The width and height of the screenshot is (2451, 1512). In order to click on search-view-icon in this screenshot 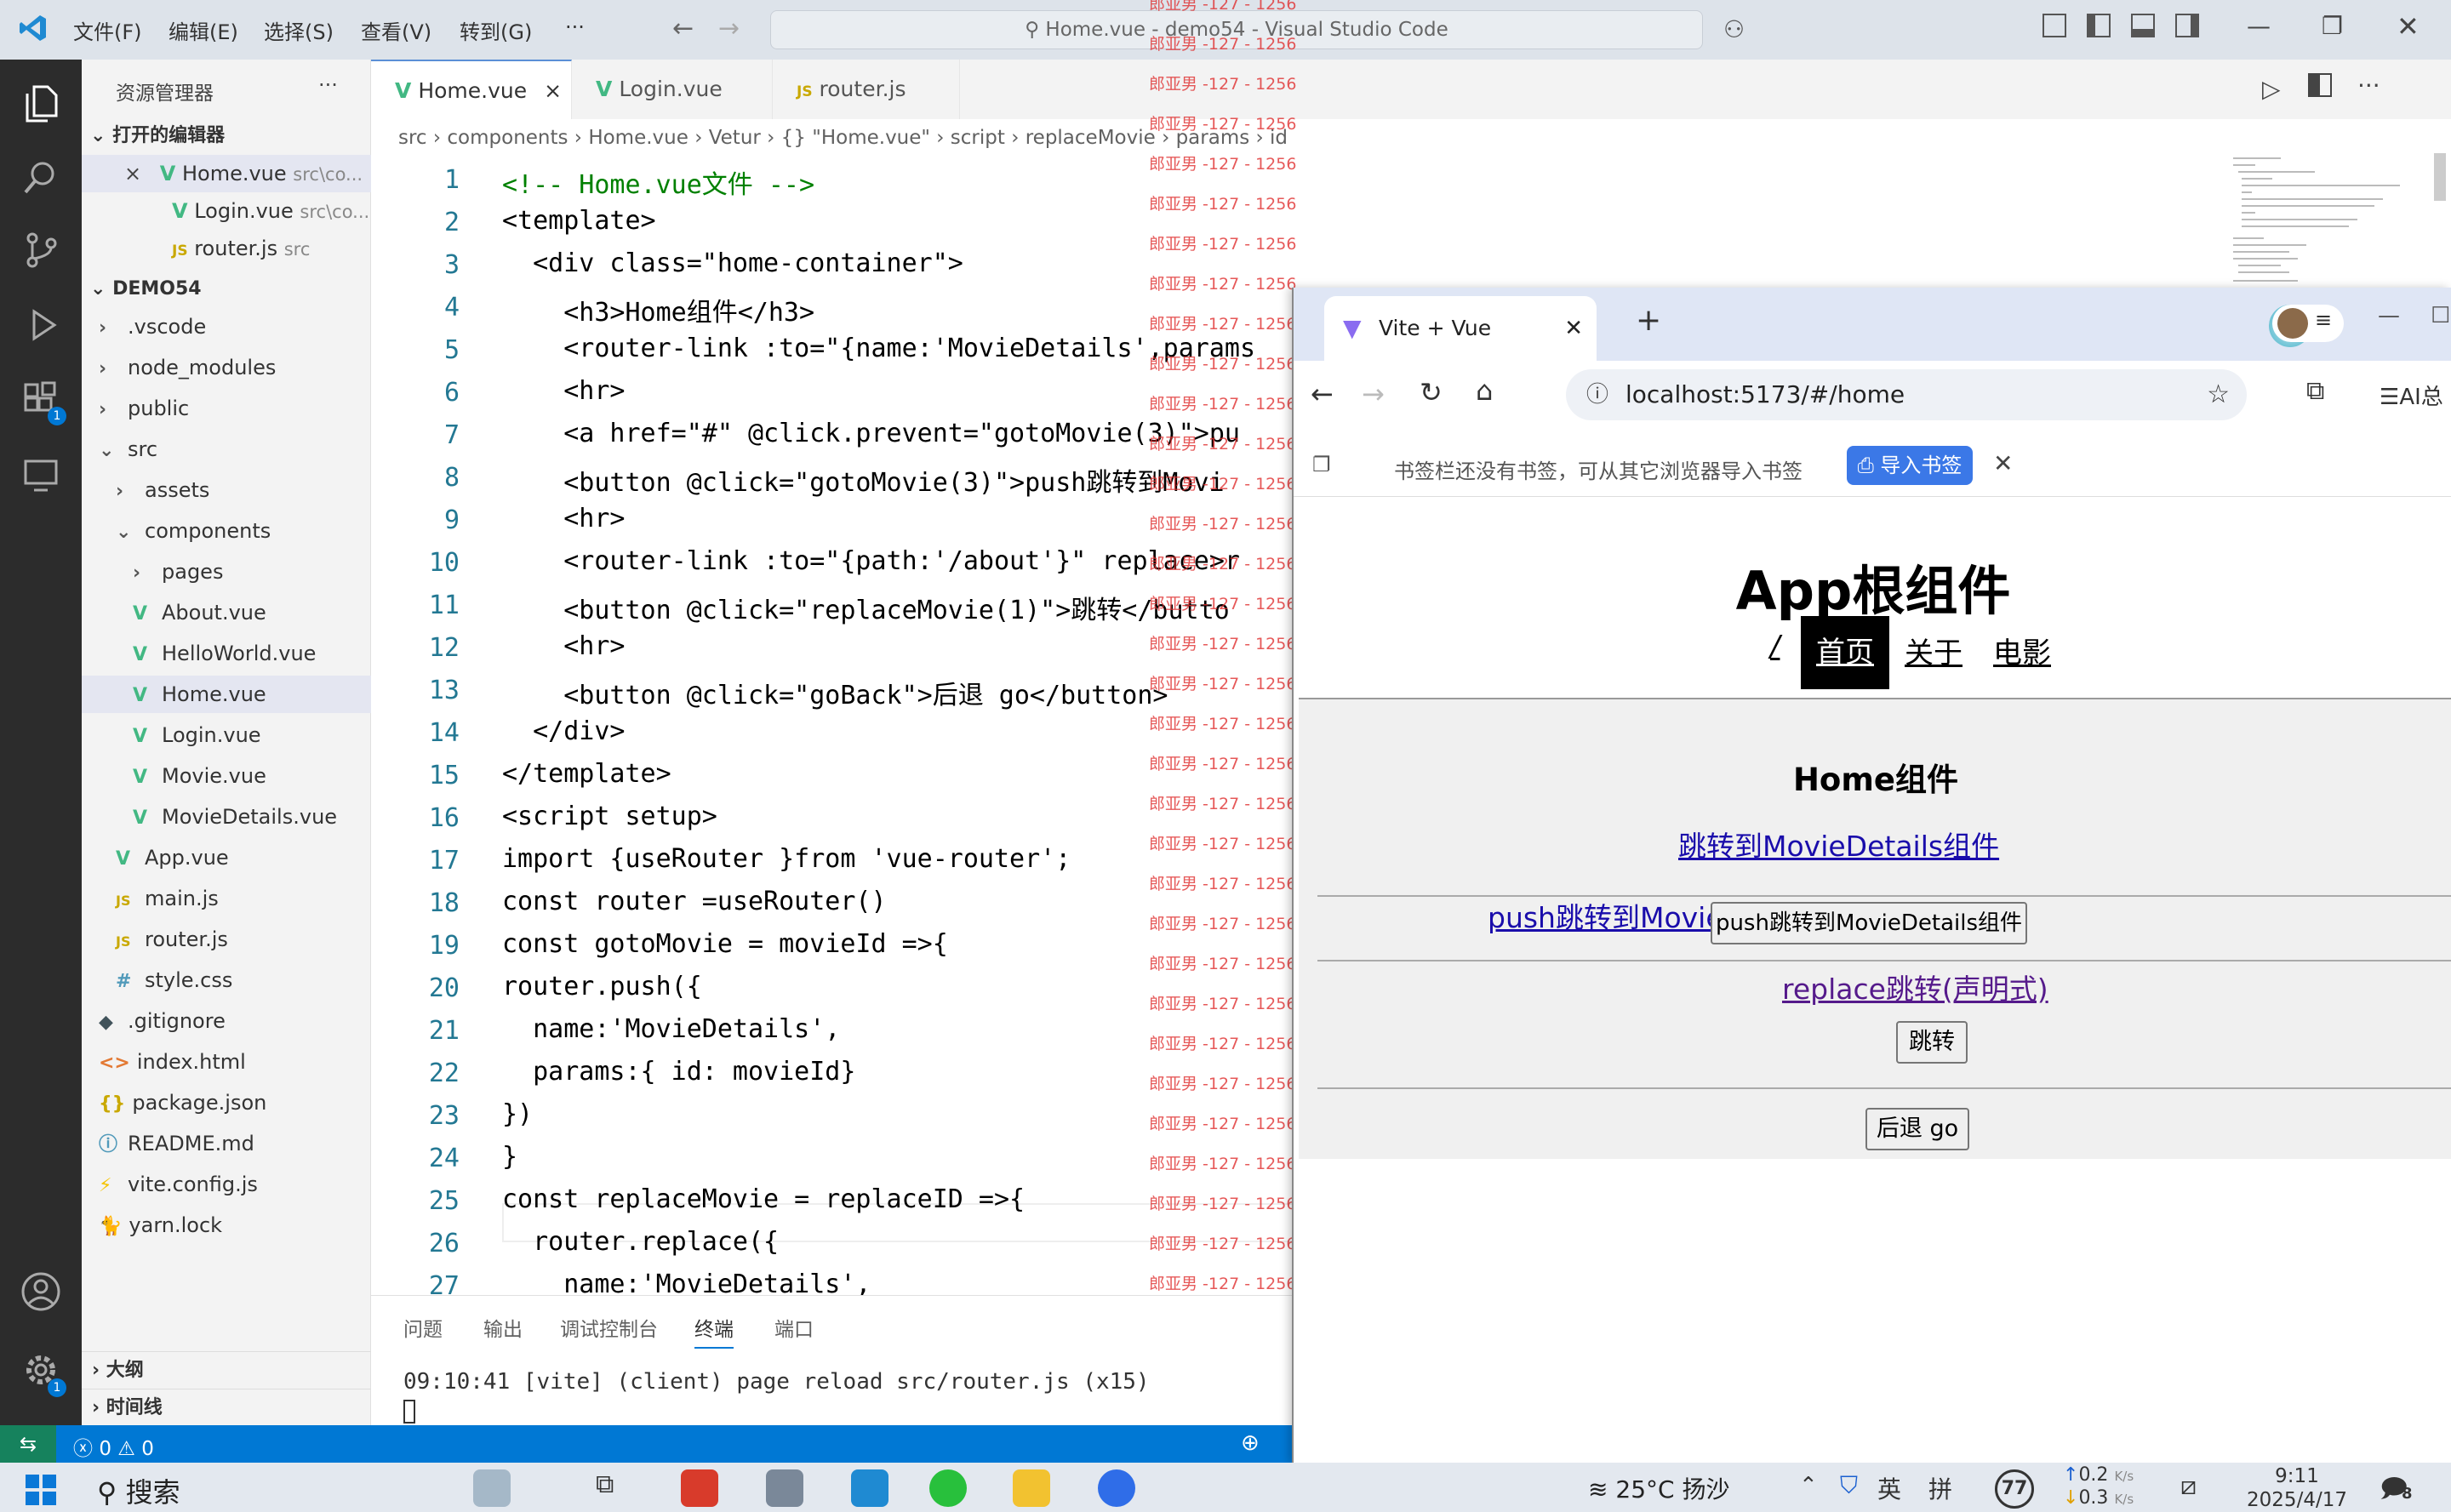, I will do `click(41, 177)`.